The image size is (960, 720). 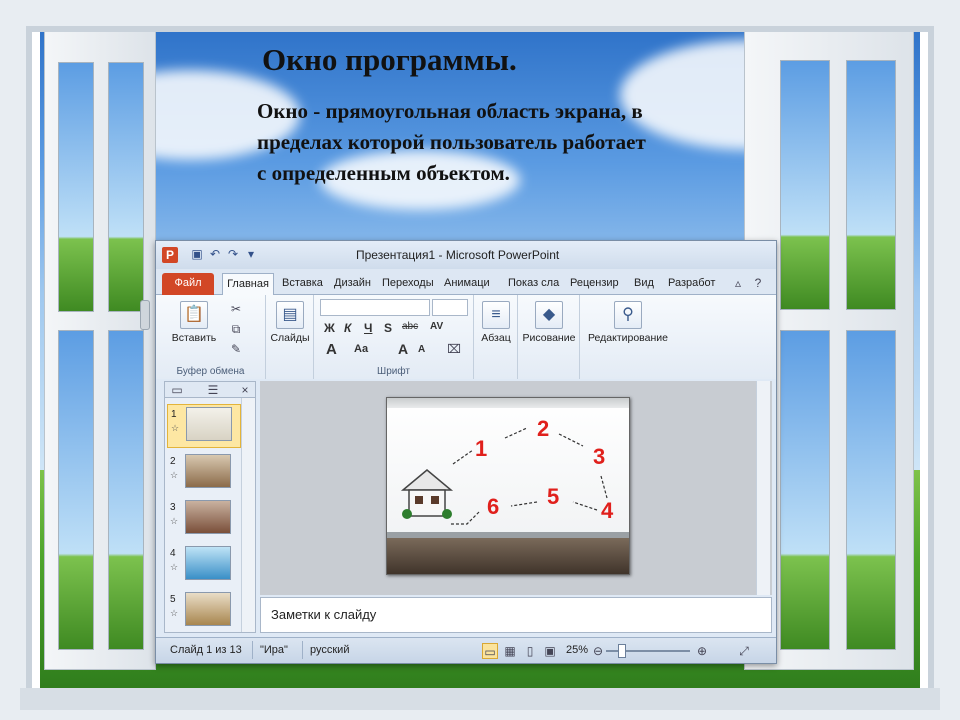 What do you see at coordinates (510, 651) in the screenshot?
I see `slide-sorter-icon: ▦` at bounding box center [510, 651].